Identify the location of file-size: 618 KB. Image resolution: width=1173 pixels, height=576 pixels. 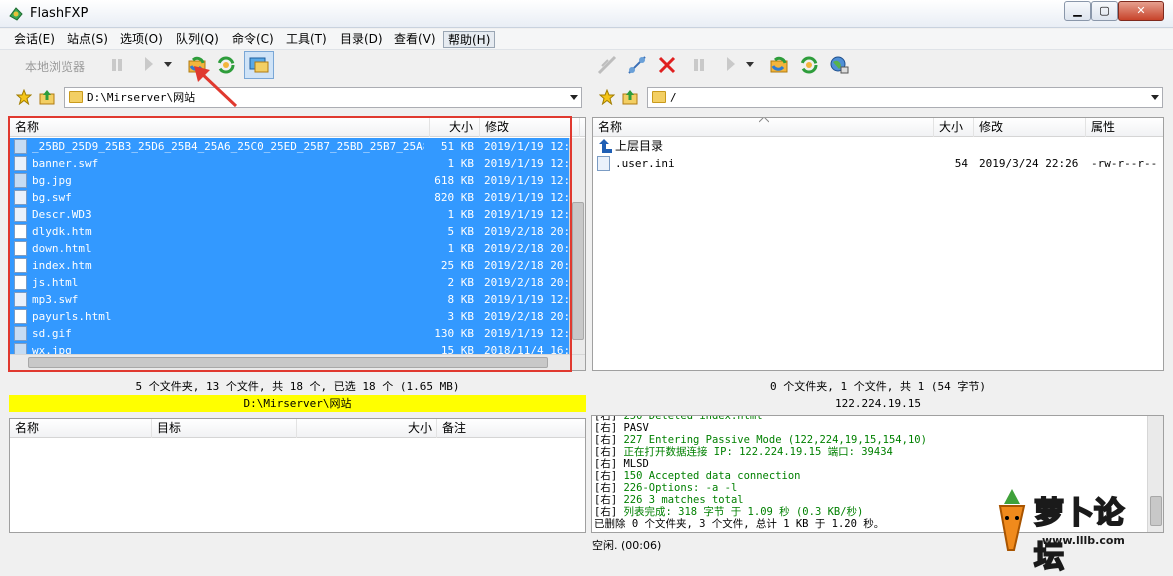
(454, 180).